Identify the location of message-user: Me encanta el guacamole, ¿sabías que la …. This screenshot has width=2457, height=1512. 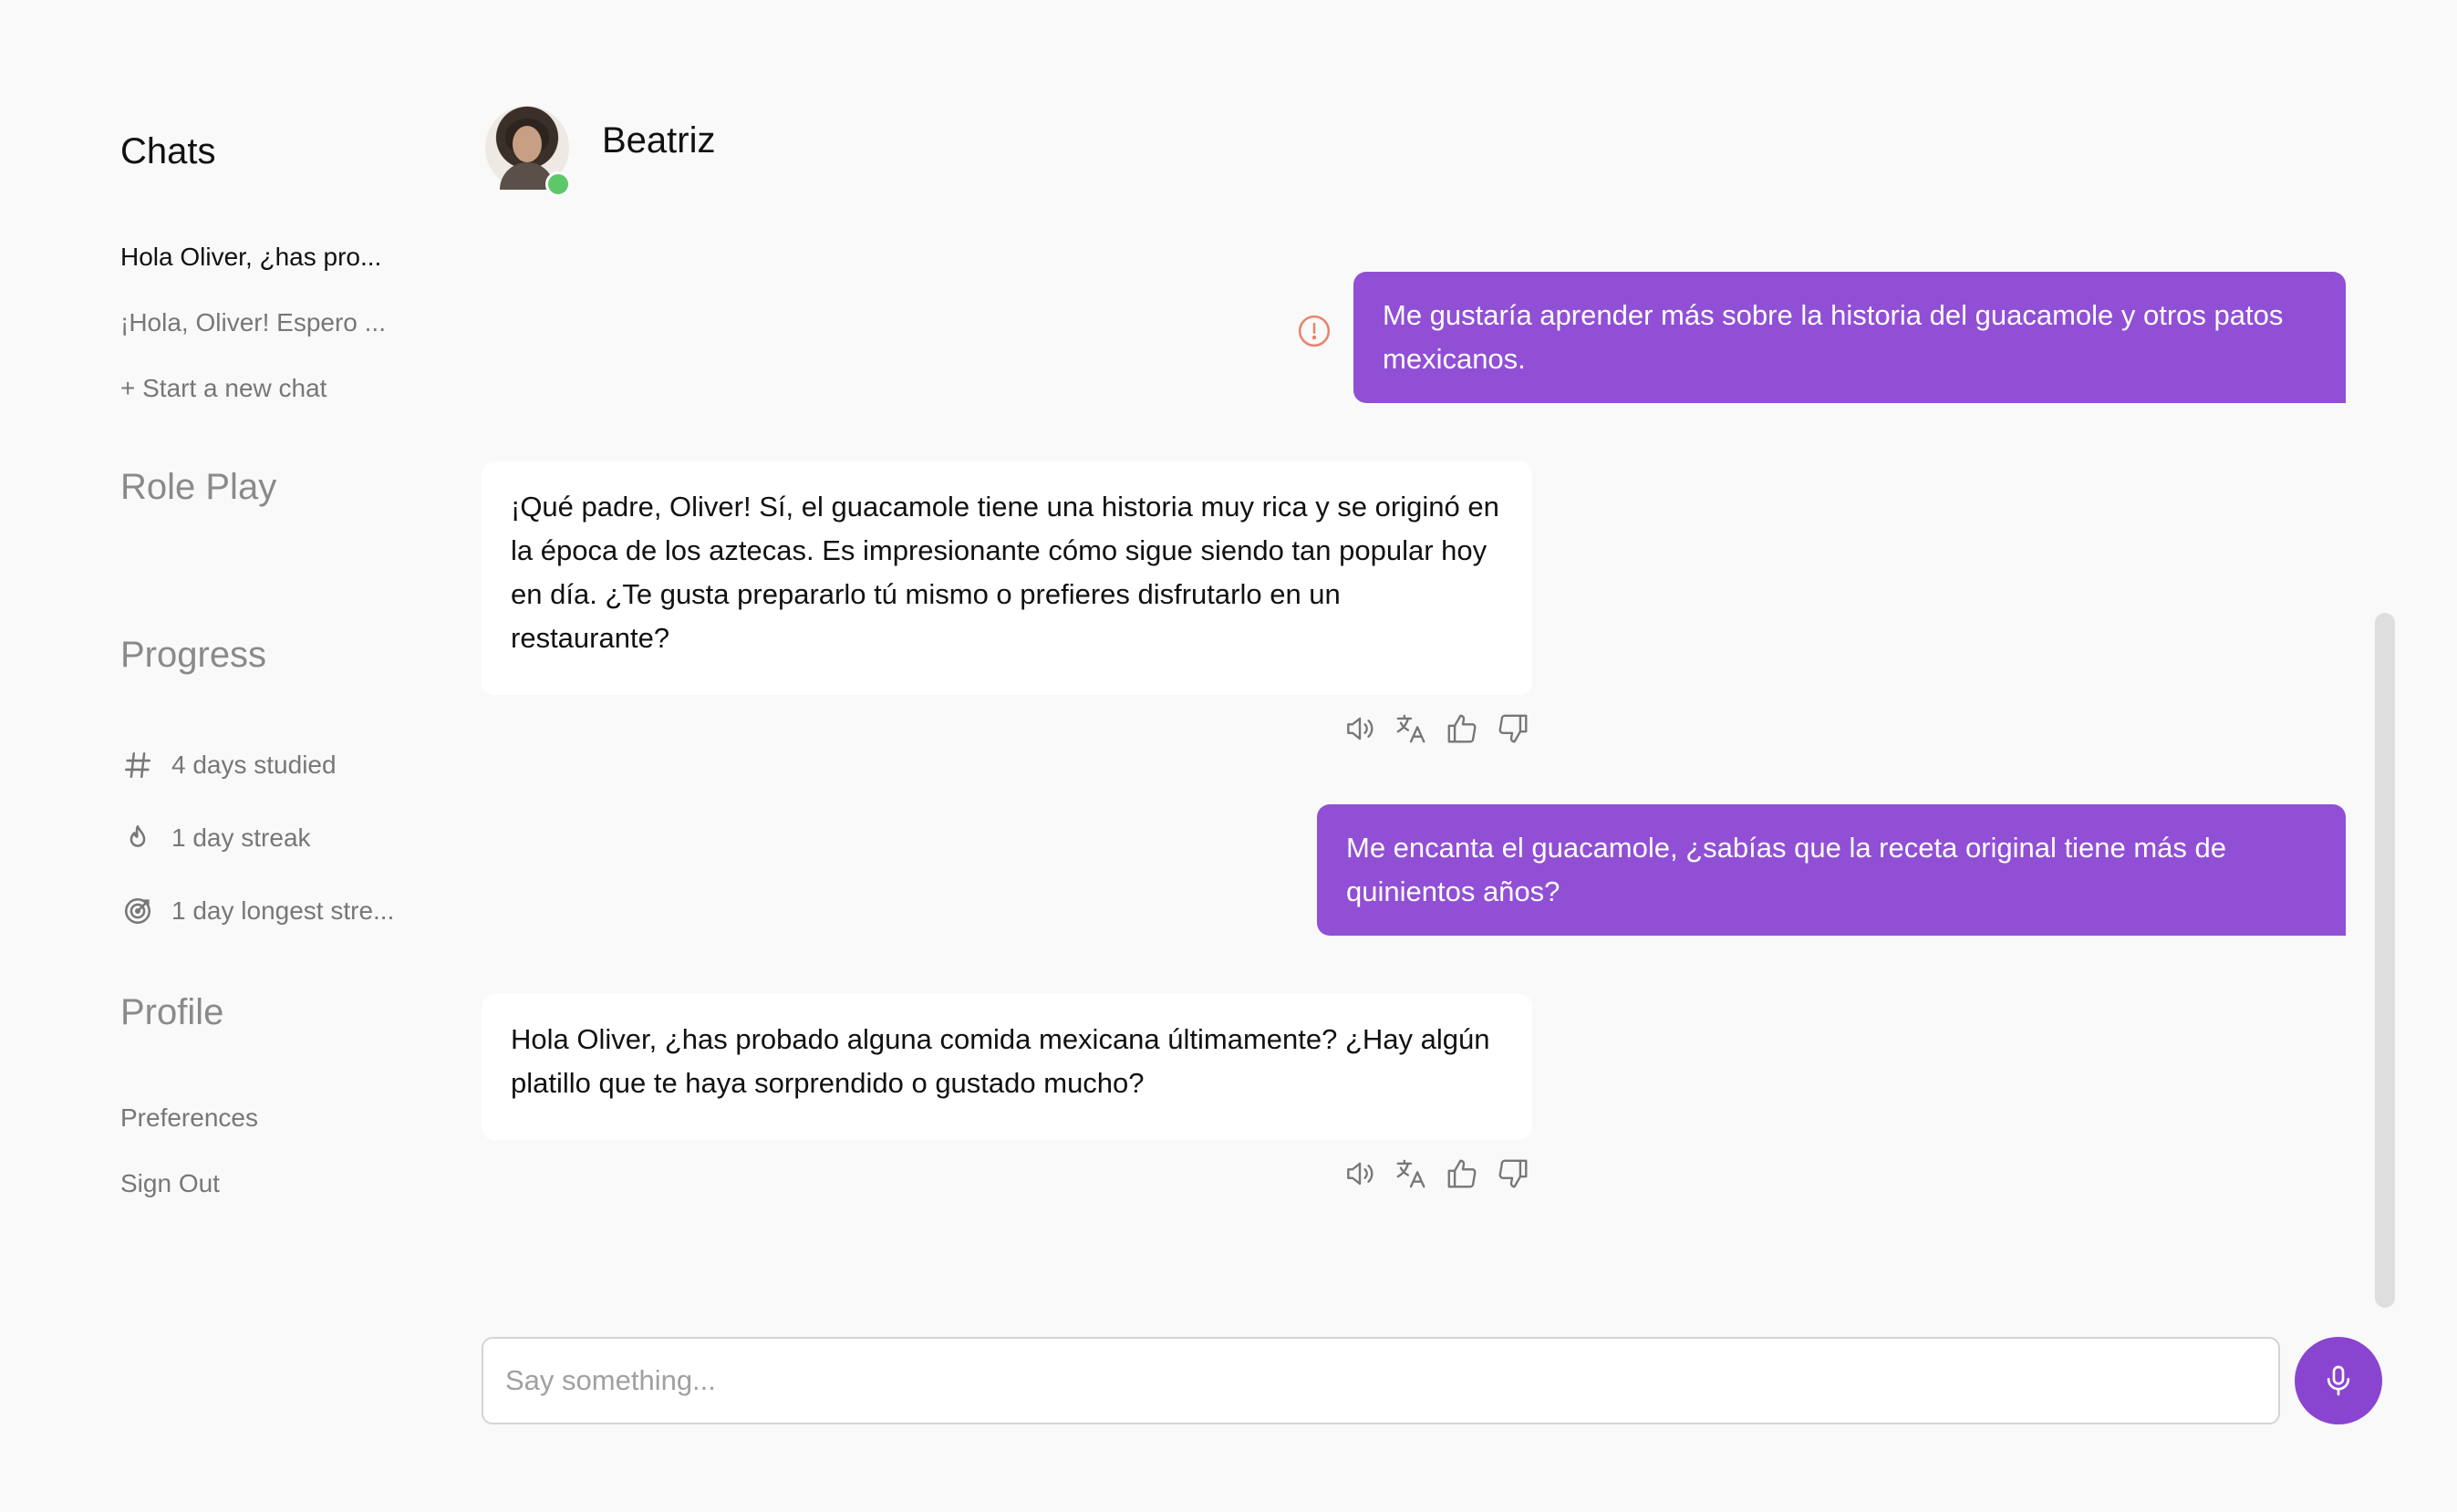
(1831, 870).